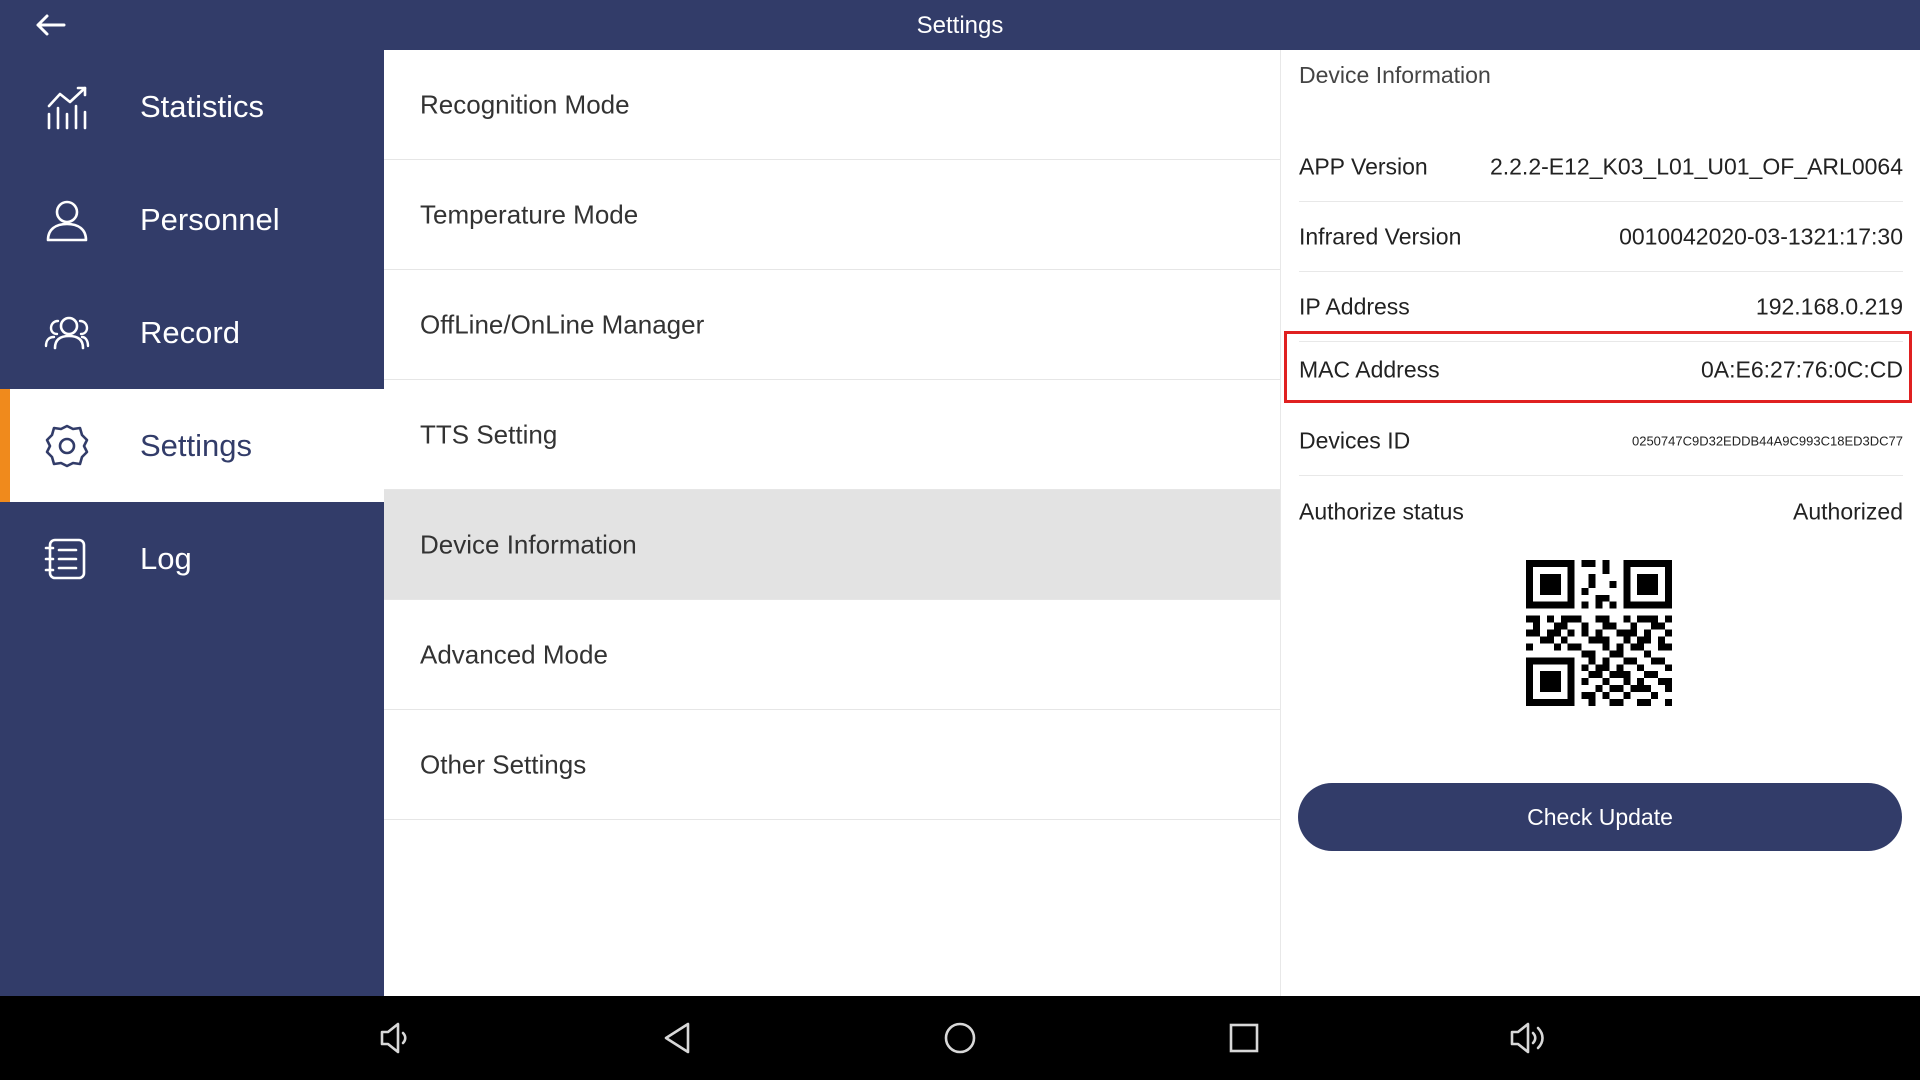 The width and height of the screenshot is (1920, 1080). What do you see at coordinates (1696, 166) in the screenshot?
I see `info-value: 2.2.2-E12_K03_L01_U01_OF_ARL0064` at bounding box center [1696, 166].